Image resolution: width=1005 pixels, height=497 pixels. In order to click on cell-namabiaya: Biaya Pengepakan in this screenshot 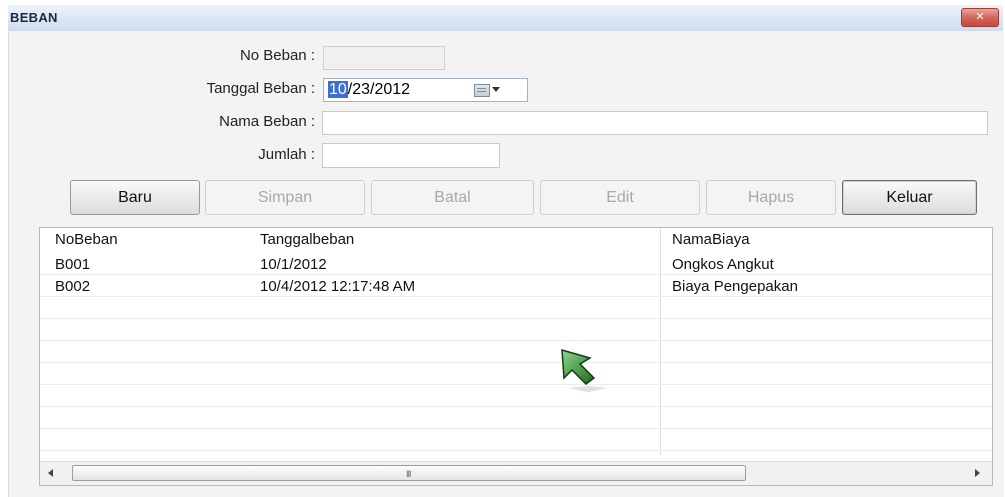, I will do `click(735, 286)`.